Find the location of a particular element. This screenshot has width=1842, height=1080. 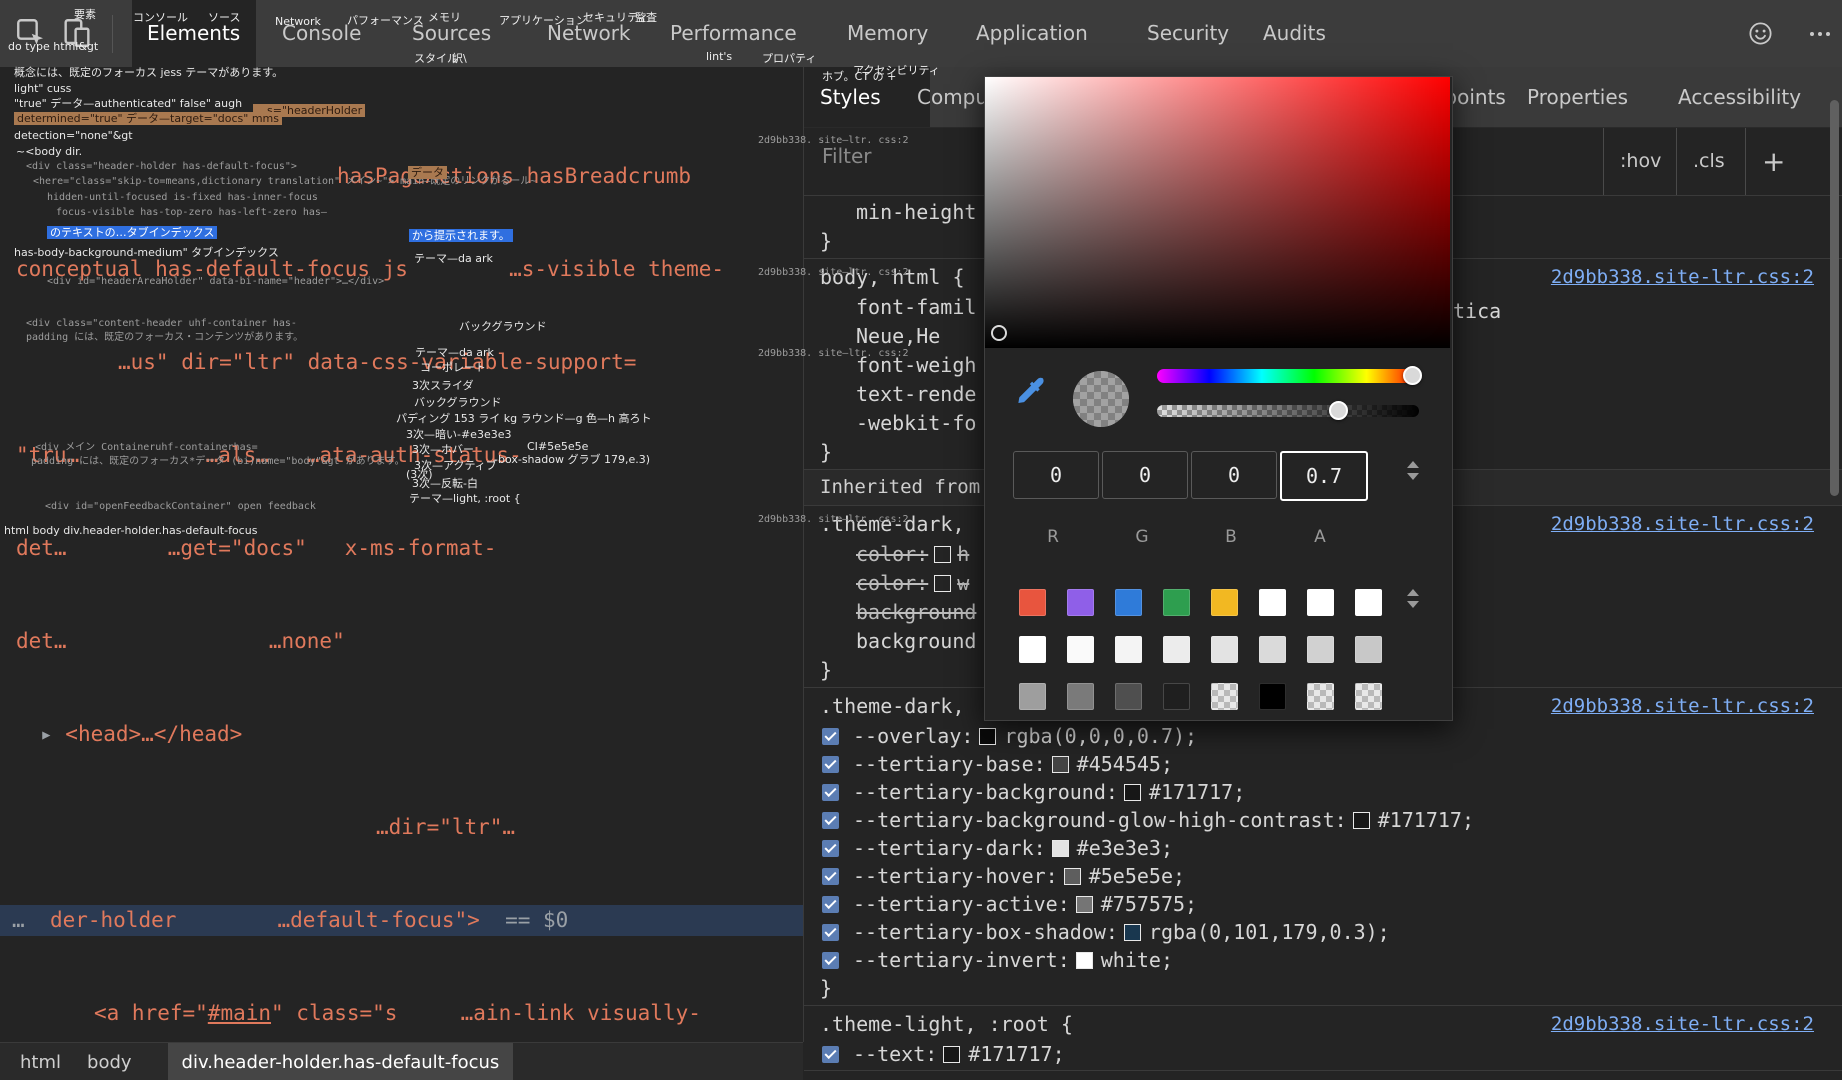

tab-network: Network is located at coordinates (589, 33).